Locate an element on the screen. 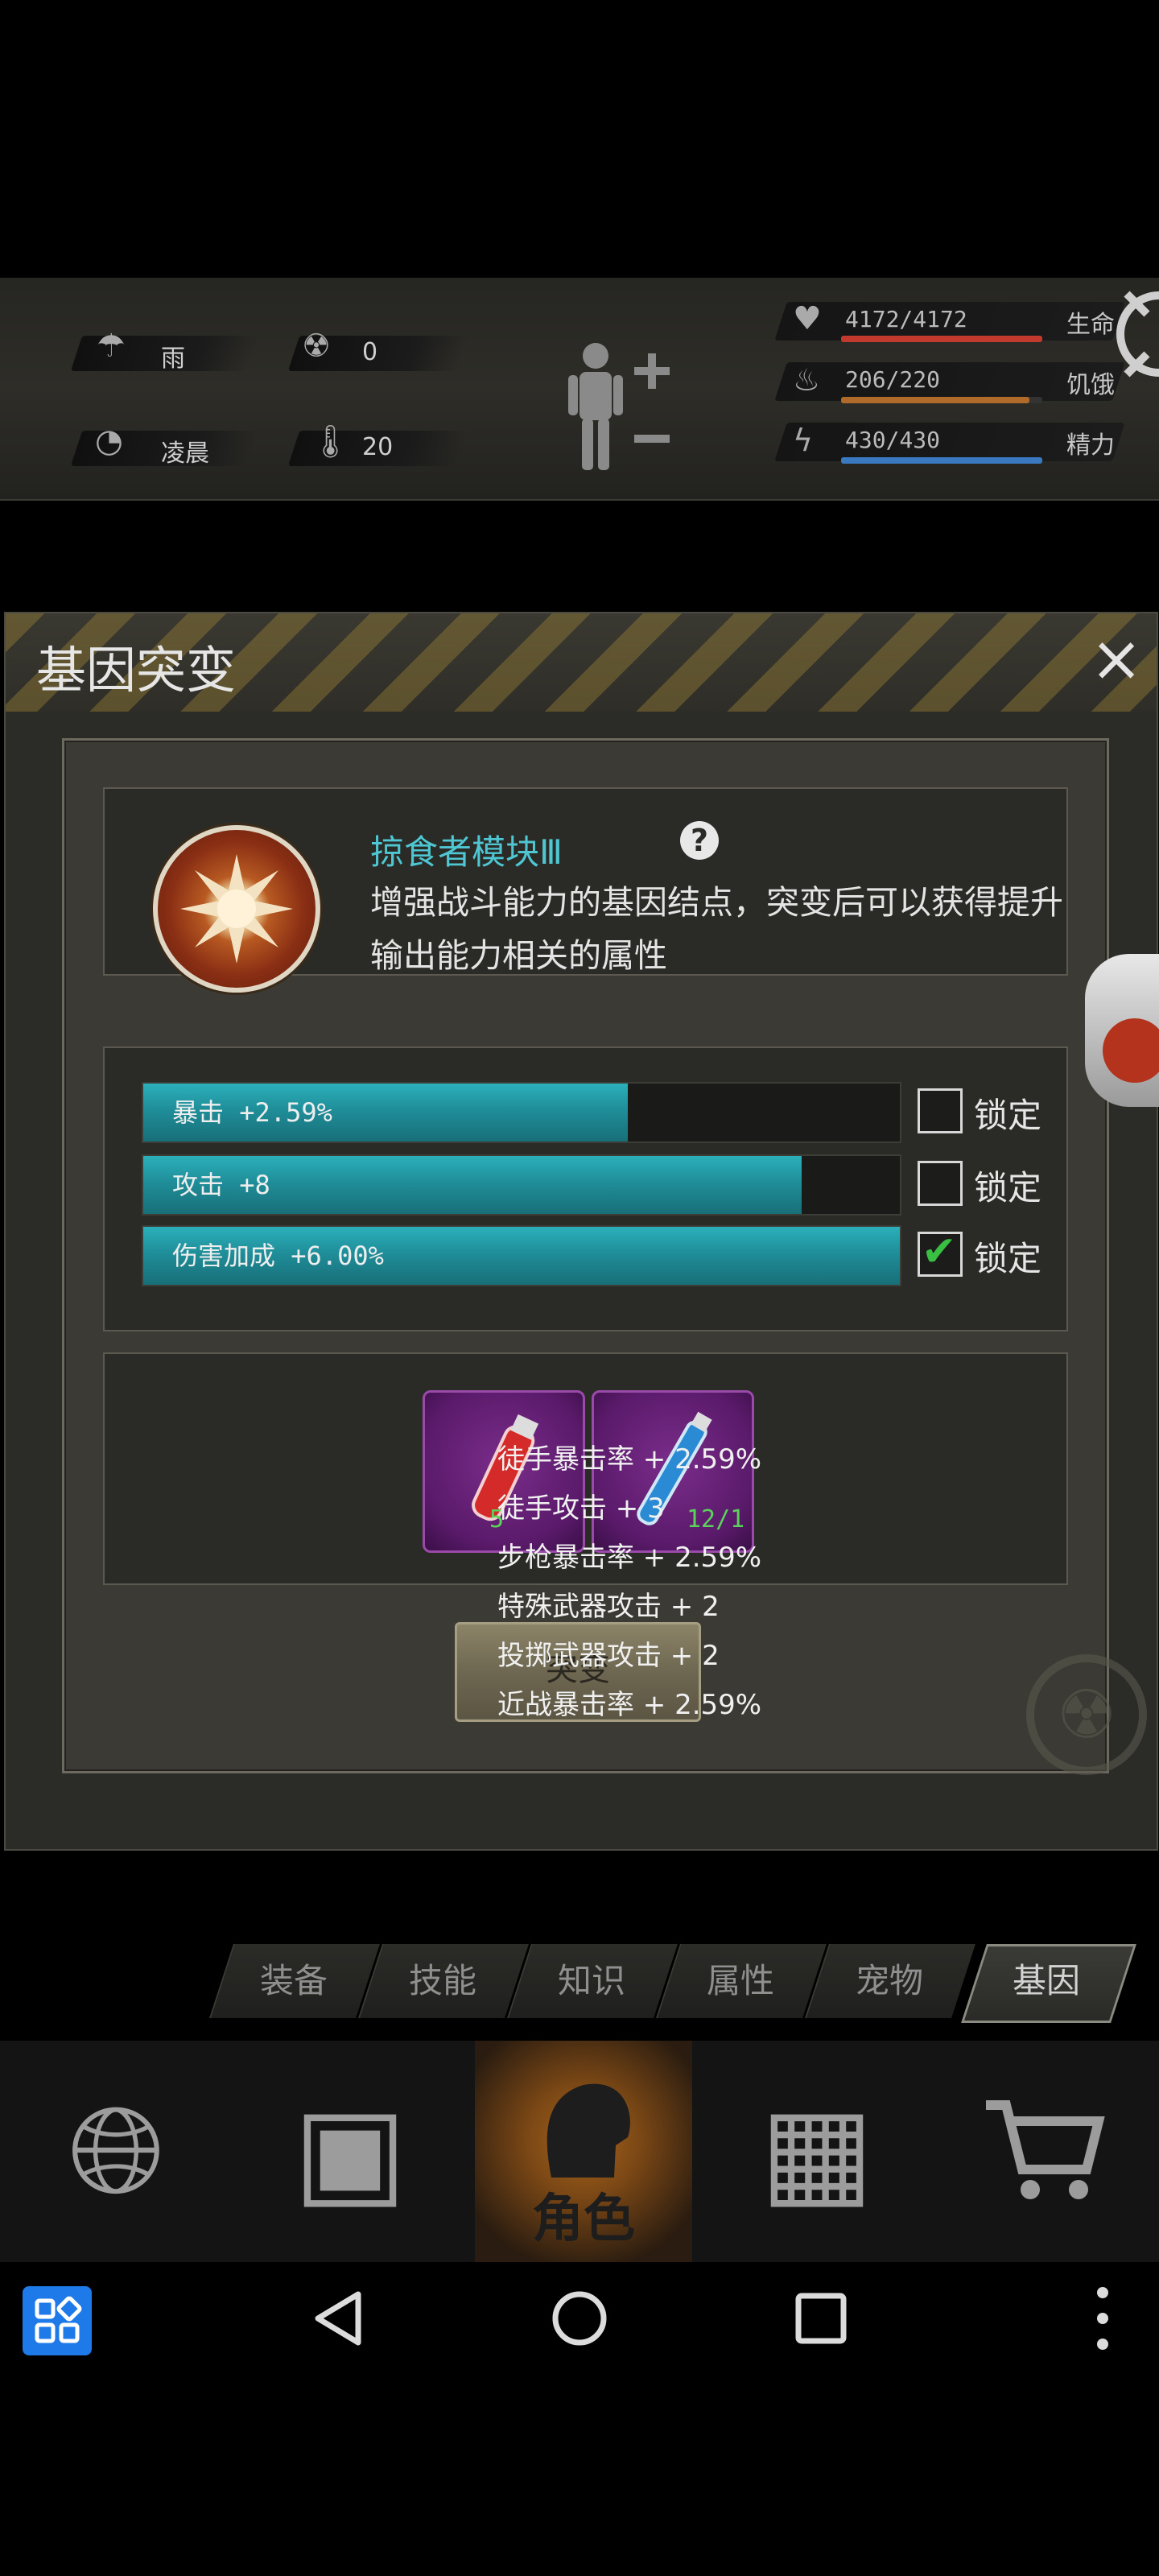 Image resolution: width=1159 pixels, height=2576 pixels. app-grid-button is located at coordinates (58, 2320).